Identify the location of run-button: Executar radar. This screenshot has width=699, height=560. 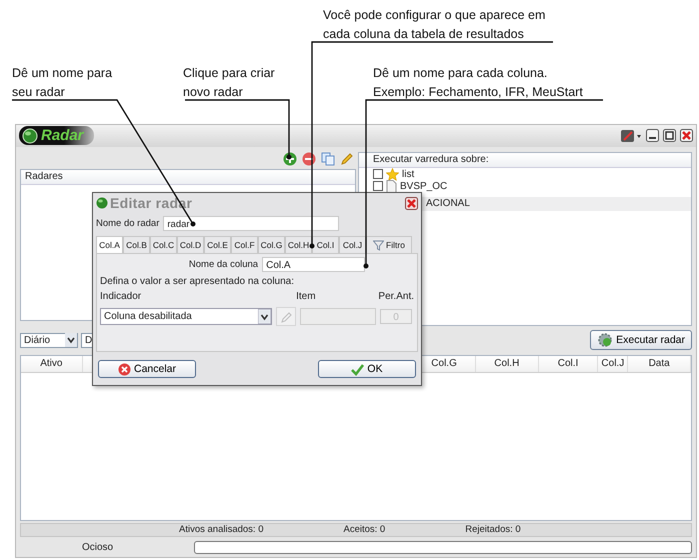
(641, 340).